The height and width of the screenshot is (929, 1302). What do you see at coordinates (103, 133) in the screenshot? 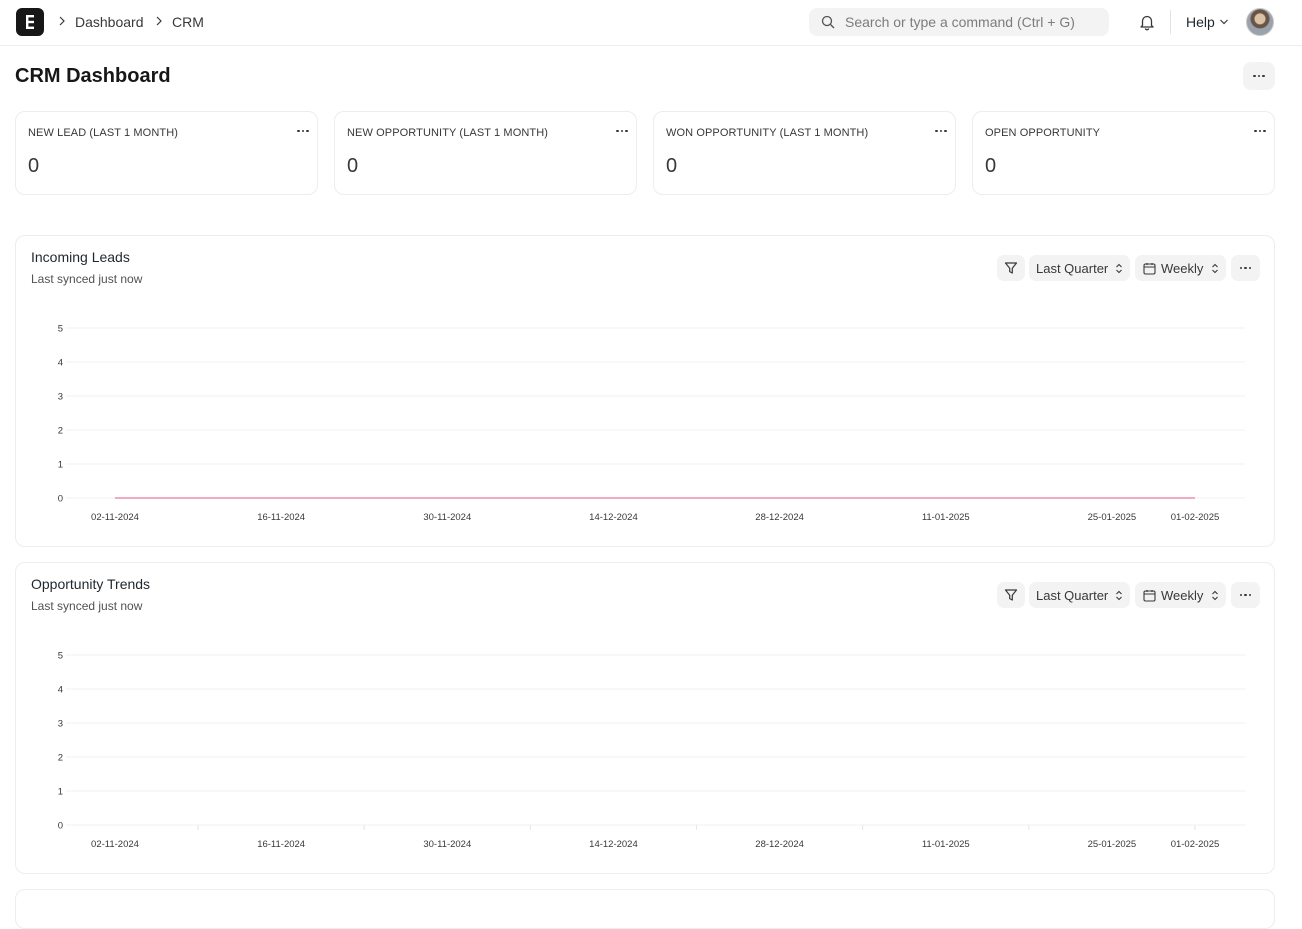
I see `card-label: NEW LEAD (LAST 1 MONTH)` at bounding box center [103, 133].